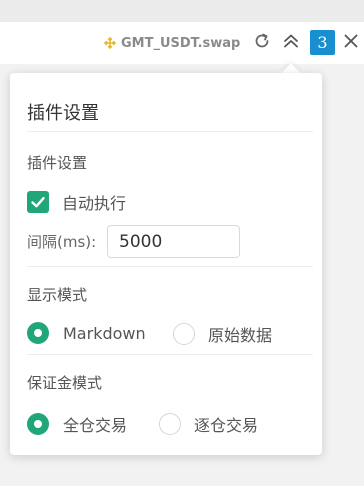 This screenshot has height=486, width=364. I want to click on close-icon, so click(351, 41).